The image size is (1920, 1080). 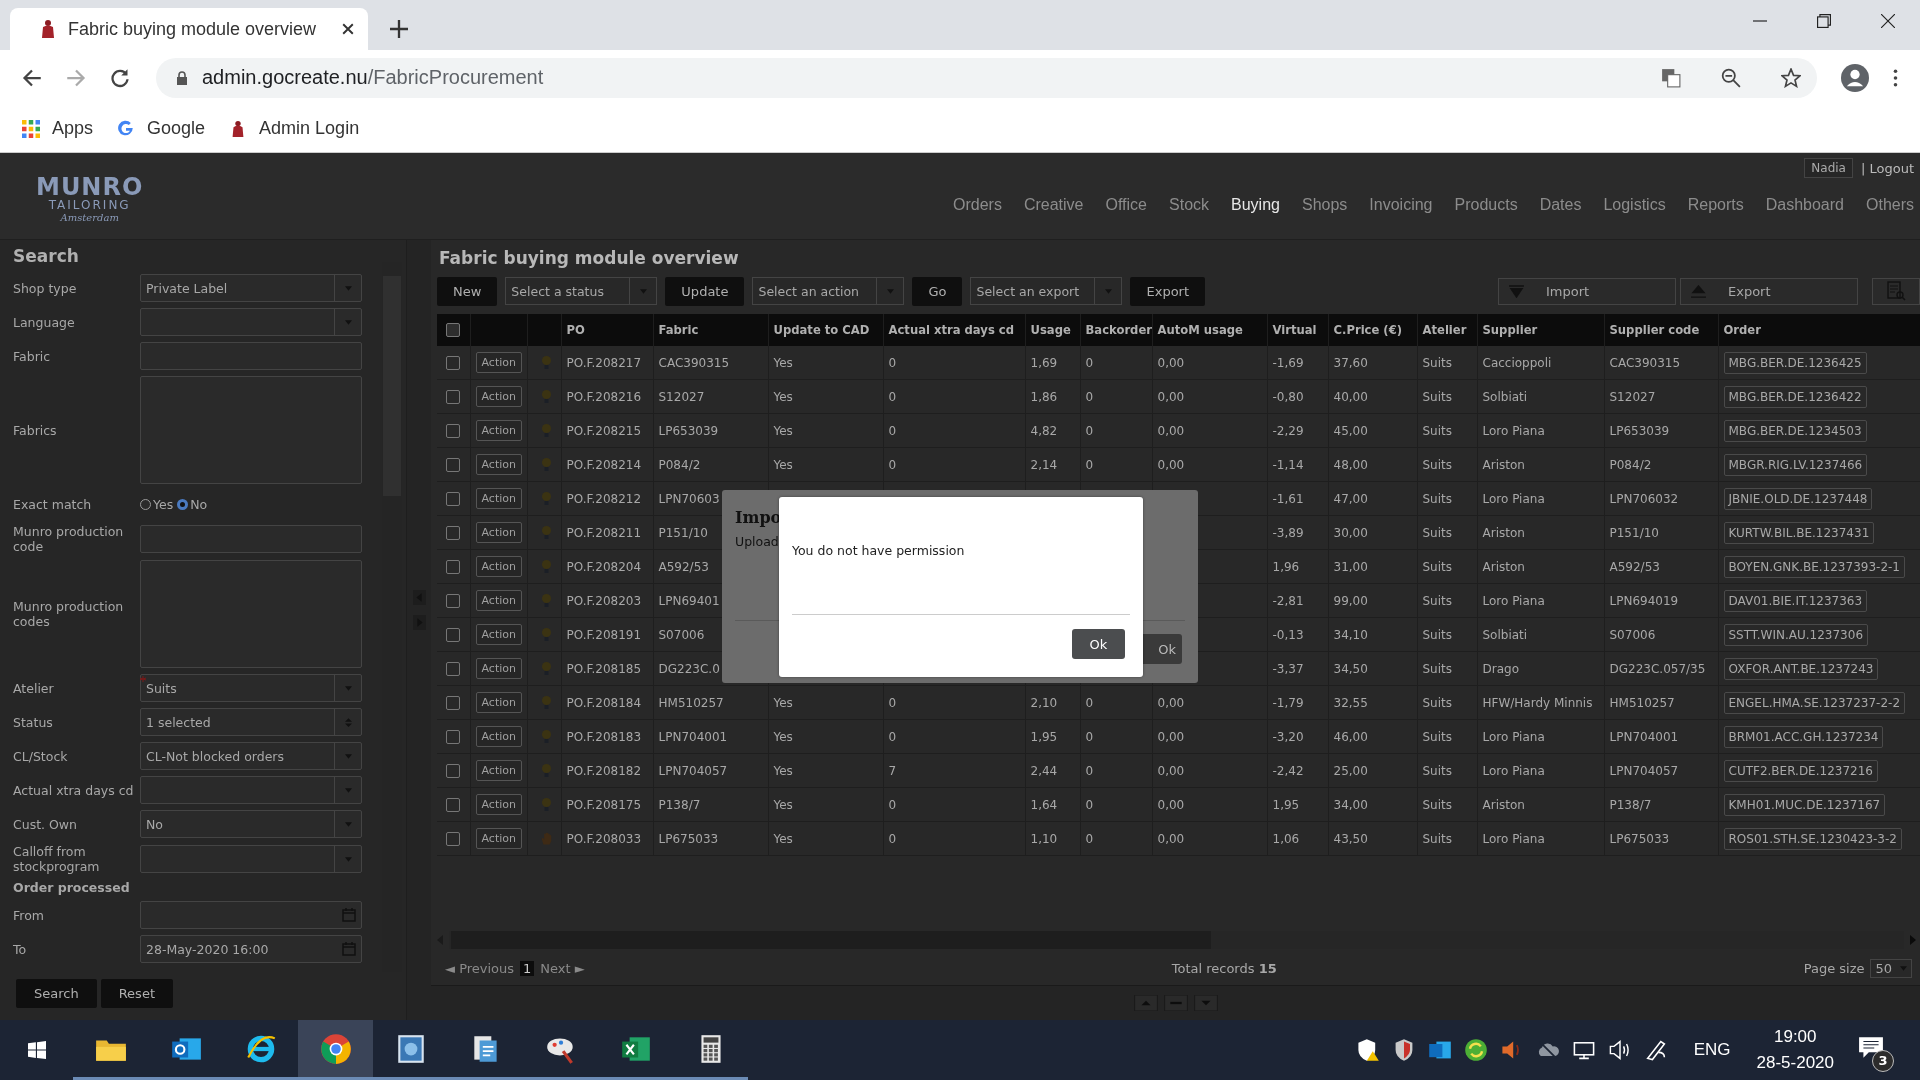 I want to click on select-field: No, so click(x=251, y=824).